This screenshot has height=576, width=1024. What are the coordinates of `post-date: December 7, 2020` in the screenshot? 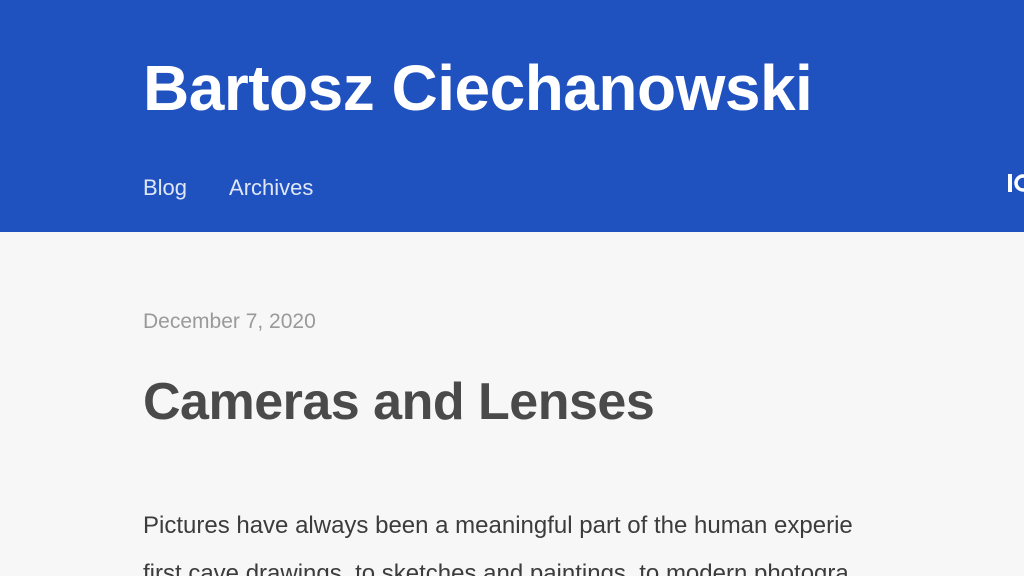 It's located at (229, 321).